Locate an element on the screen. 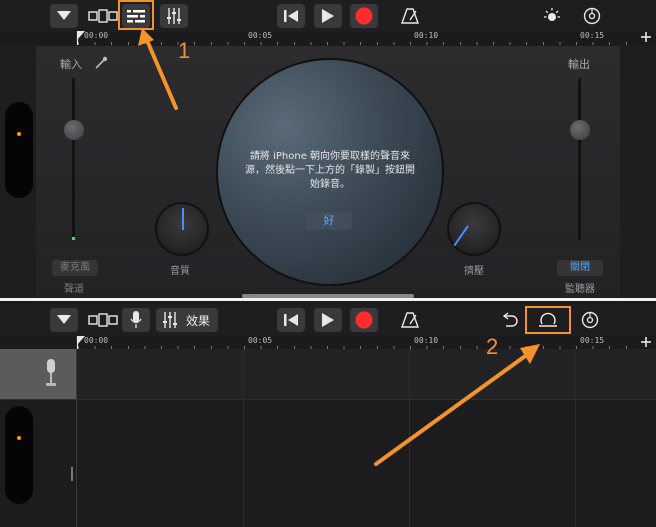  microphone-icon is located at coordinates (136, 319).